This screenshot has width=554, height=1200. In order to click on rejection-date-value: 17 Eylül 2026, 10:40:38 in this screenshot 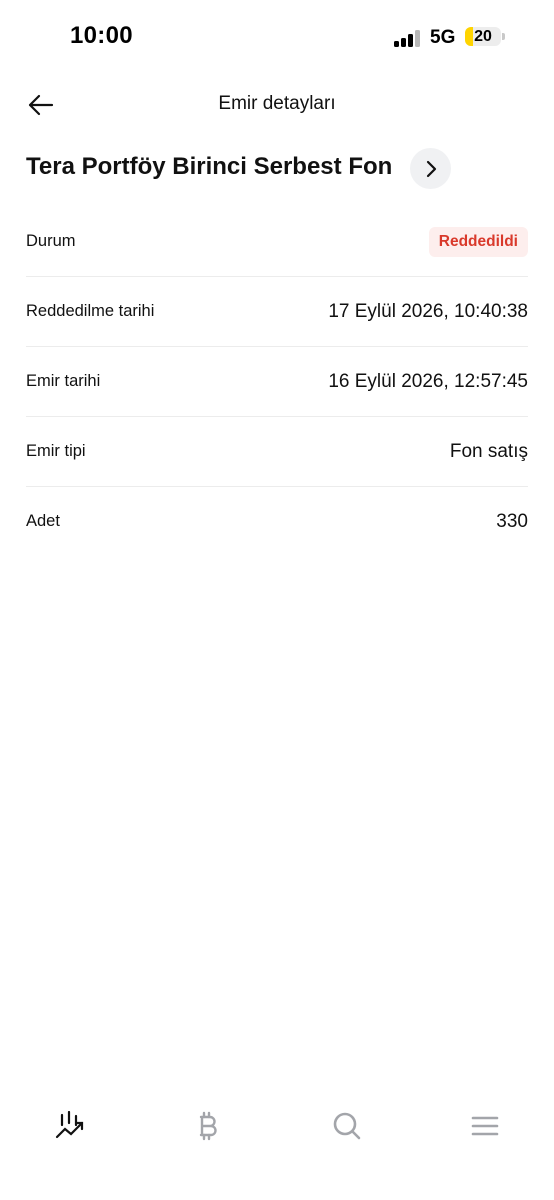, I will do `click(428, 311)`.